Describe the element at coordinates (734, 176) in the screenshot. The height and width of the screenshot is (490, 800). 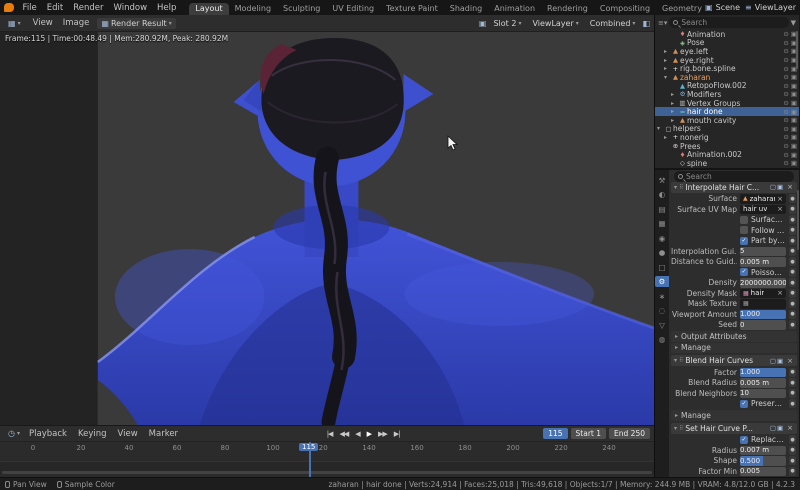
I see `properties-search-input: Search` at that location.